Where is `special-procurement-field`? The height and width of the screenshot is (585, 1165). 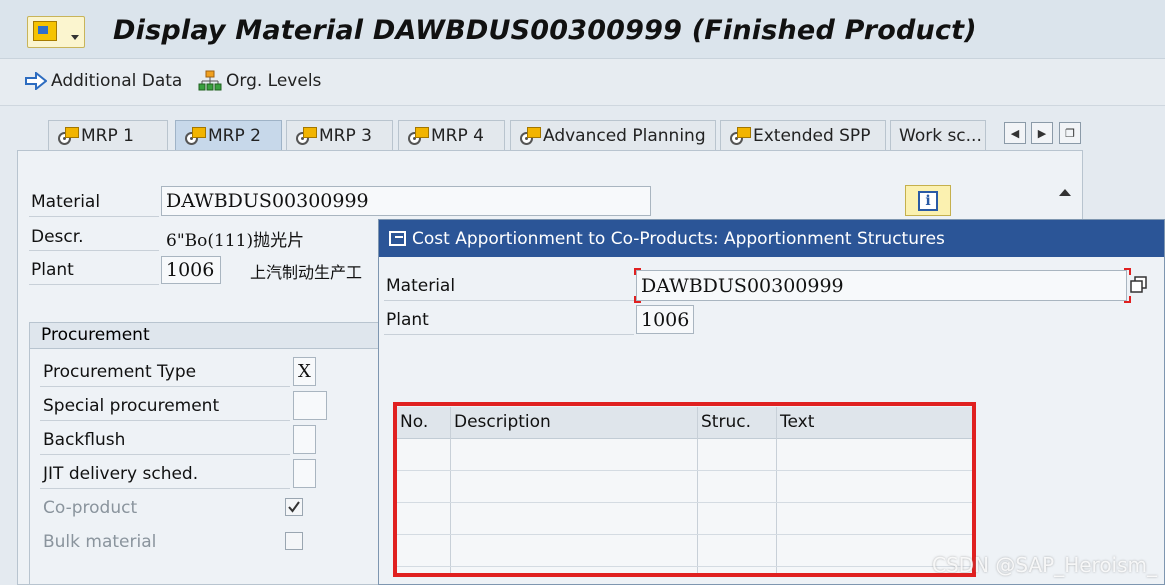
special-procurement-field is located at coordinates (310, 405).